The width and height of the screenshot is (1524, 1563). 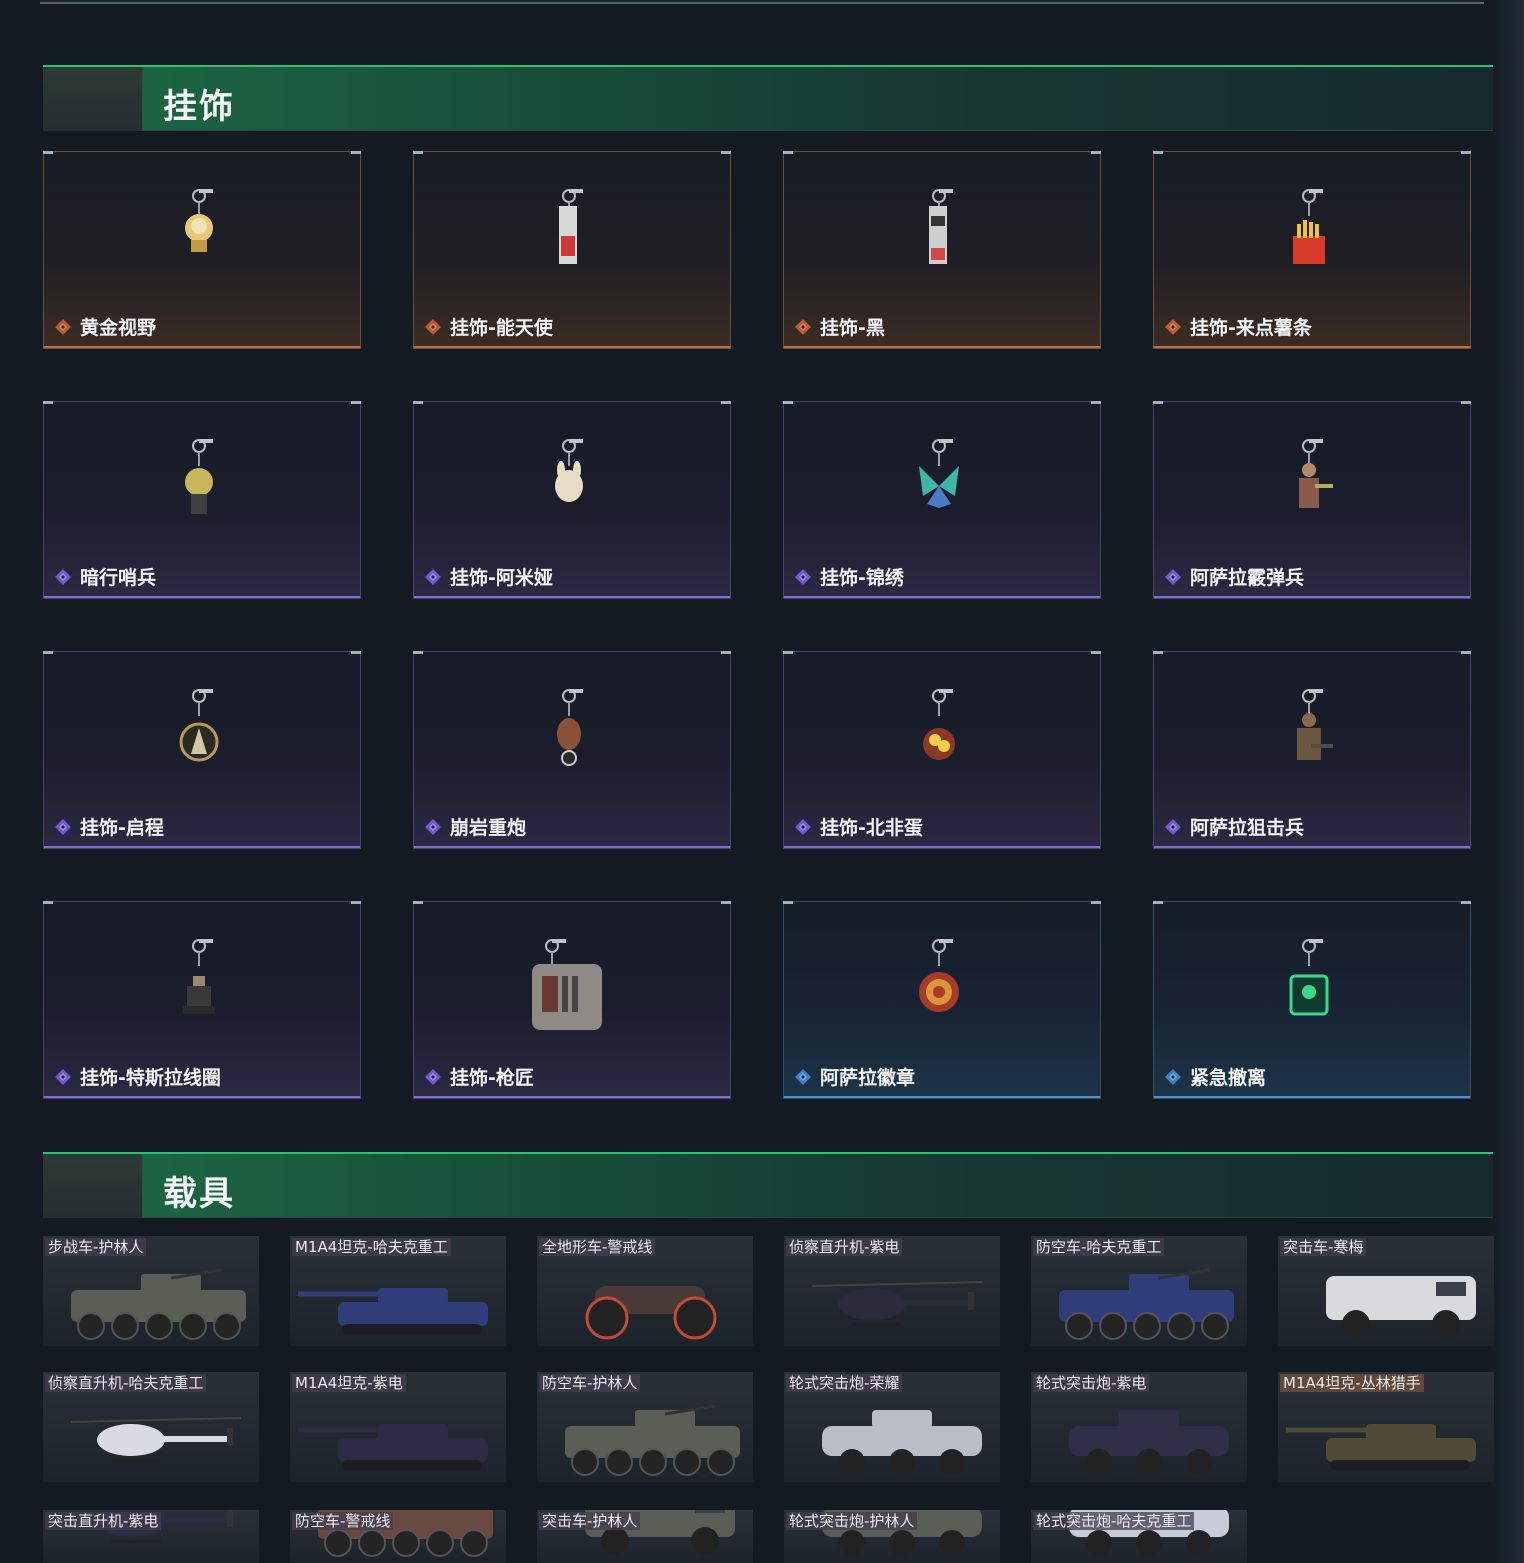 I want to click on vehicle-tile: 轮式突击炮-紫电, so click(x=1139, y=1427).